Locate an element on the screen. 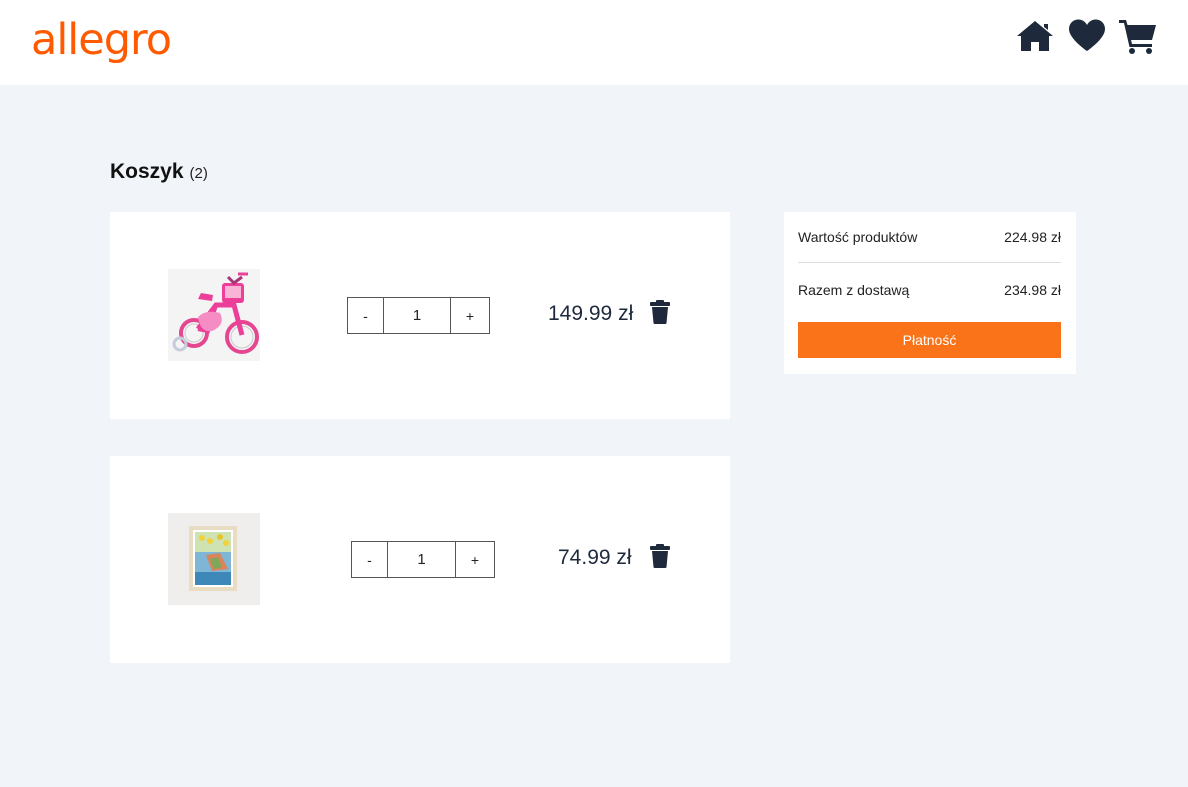 The image size is (1188, 787). home-icon is located at coordinates (1035, 36).